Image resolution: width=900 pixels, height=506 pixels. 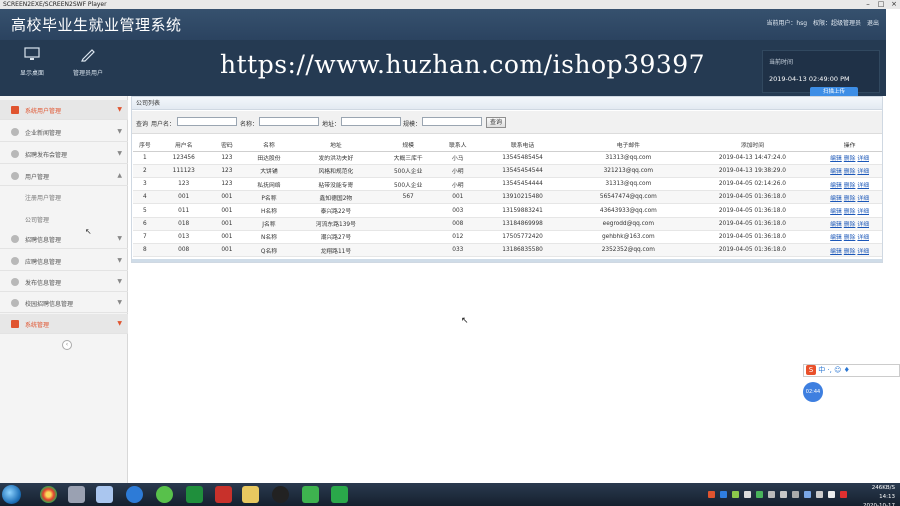 I want to click on column-header: 用户名, so click(x=183, y=145).